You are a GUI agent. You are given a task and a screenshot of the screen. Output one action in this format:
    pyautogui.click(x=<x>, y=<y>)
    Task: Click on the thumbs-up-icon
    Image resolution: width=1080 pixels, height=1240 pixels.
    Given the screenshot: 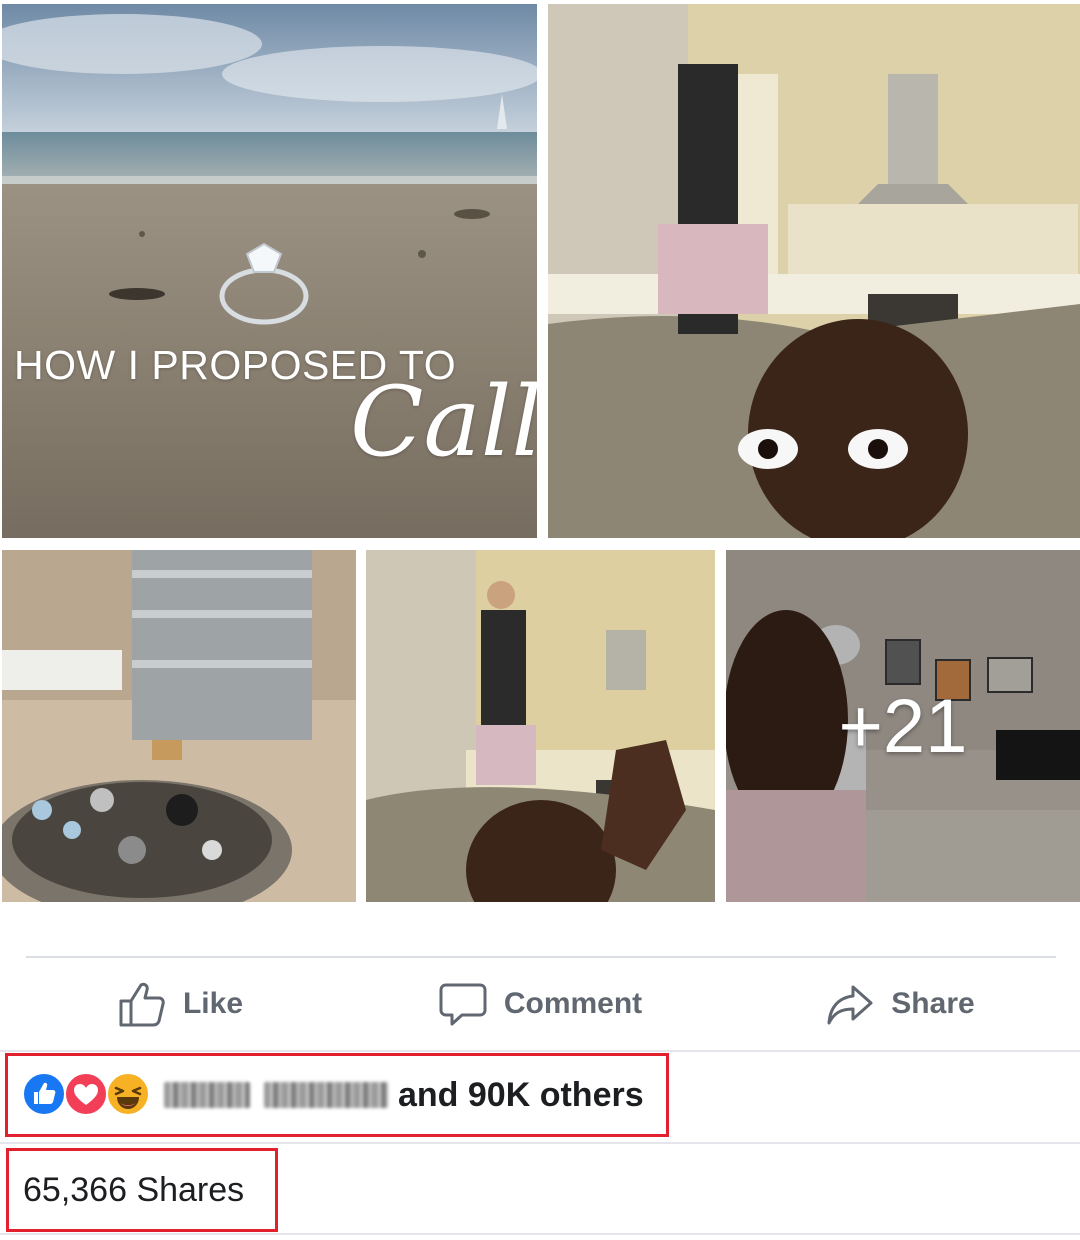 What is the action you would take?
    pyautogui.click(x=142, y=1004)
    